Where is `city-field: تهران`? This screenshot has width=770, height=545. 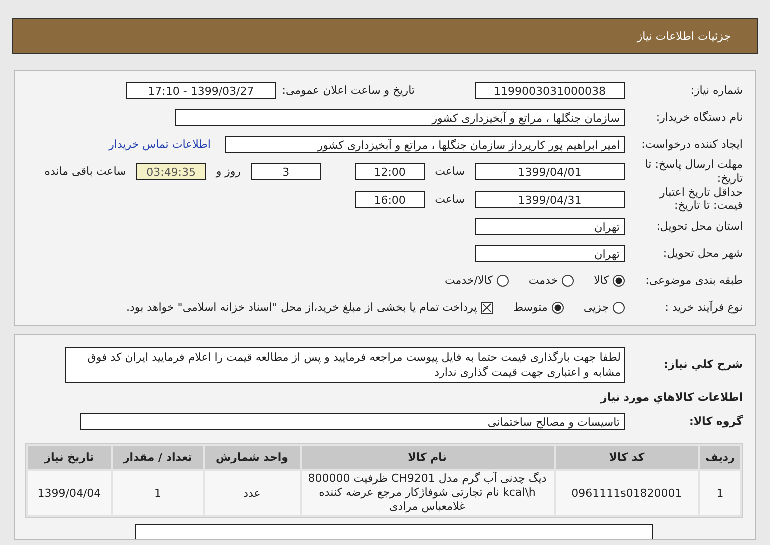 city-field: تهران is located at coordinates (550, 253).